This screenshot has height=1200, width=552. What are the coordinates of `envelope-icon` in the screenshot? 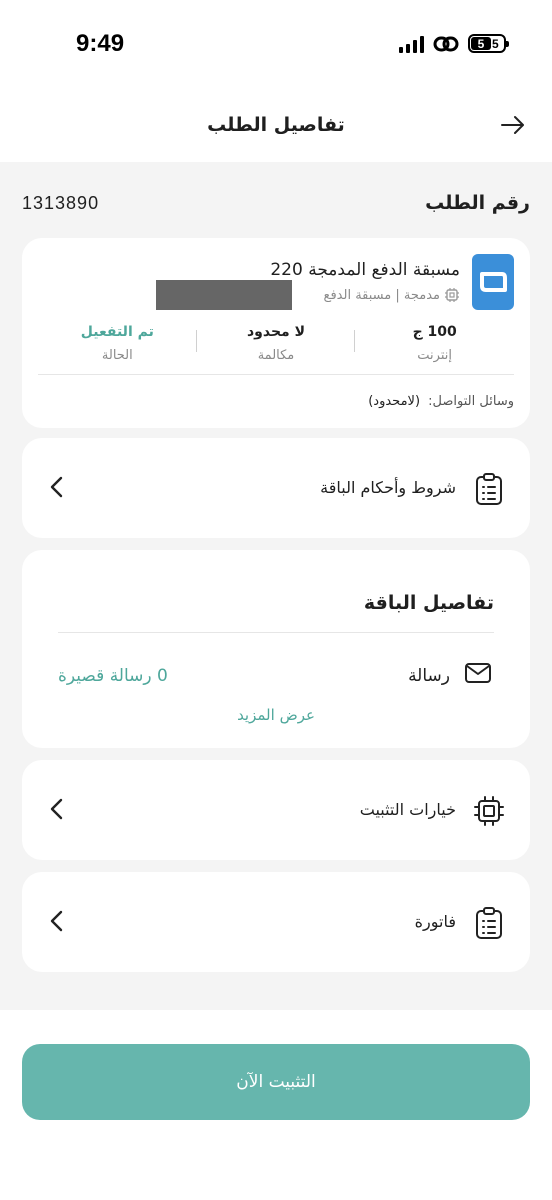 It's located at (478, 673).